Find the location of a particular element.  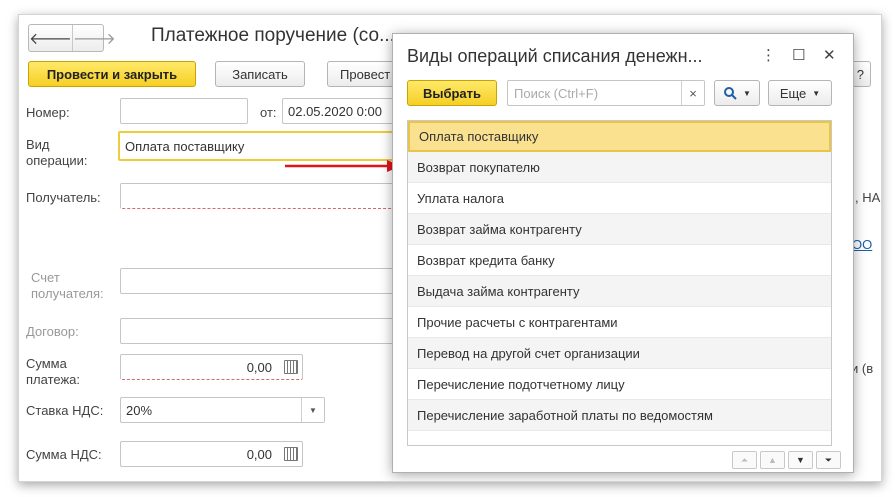

list-item: Возврат кредита банку is located at coordinates (619, 260).